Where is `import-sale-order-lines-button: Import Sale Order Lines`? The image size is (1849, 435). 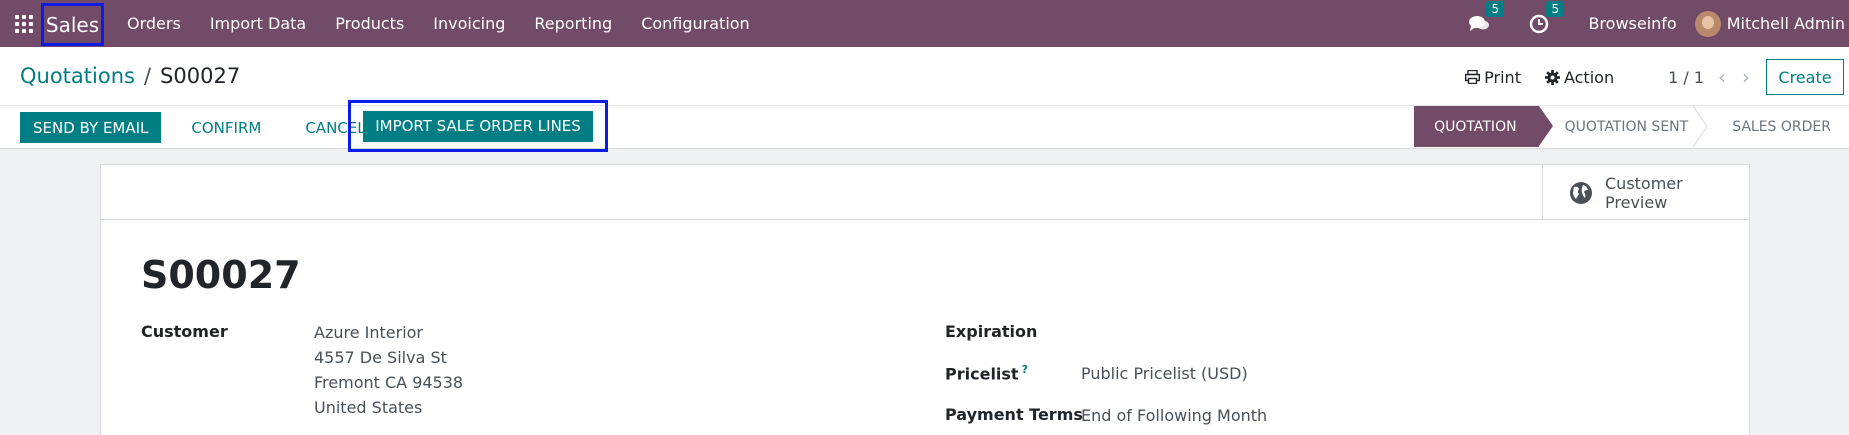
import-sale-order-lines-button: Import Sale Order Lines is located at coordinates (478, 126).